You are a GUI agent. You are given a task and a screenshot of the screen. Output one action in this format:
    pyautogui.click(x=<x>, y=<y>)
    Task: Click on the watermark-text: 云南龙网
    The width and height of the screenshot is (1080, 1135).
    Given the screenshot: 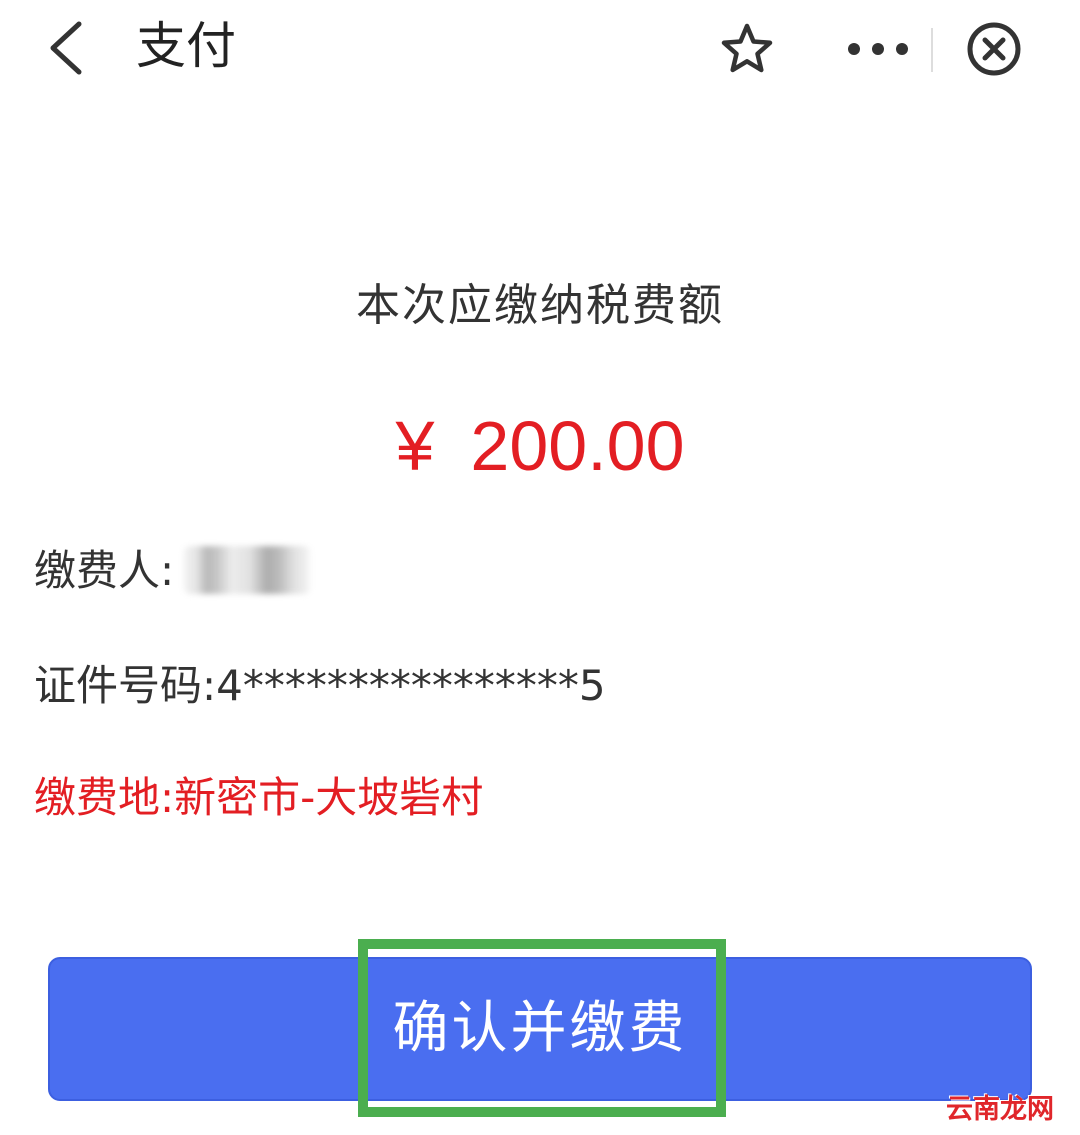 What is the action you would take?
    pyautogui.click(x=1000, y=1109)
    